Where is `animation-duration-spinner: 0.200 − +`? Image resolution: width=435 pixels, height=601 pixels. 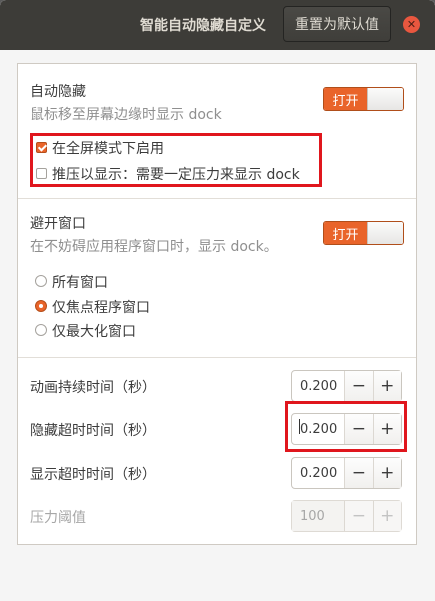 animation-duration-spinner: 0.200 − + is located at coordinates (346, 386).